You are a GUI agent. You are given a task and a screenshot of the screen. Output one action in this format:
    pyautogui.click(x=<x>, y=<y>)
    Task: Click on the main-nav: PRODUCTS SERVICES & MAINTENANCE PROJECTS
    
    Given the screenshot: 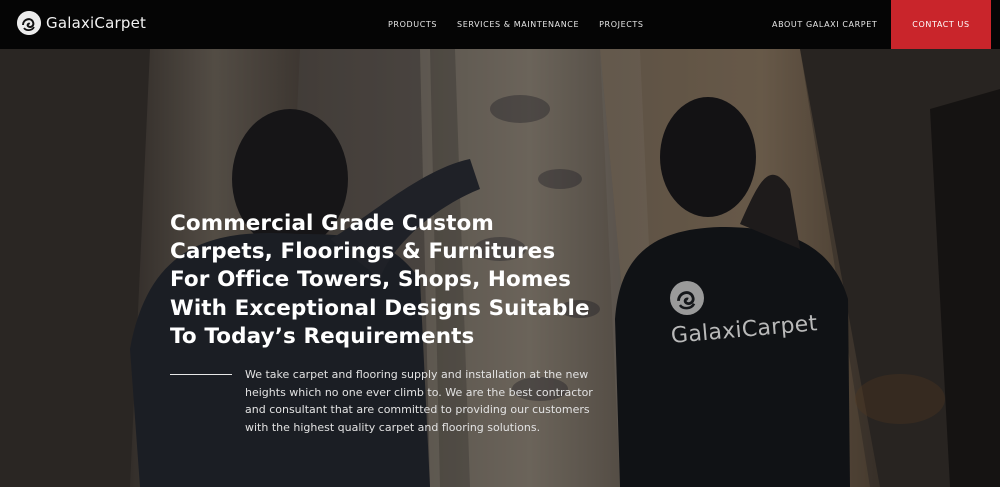 What is the action you would take?
    pyautogui.click(x=526, y=24)
    